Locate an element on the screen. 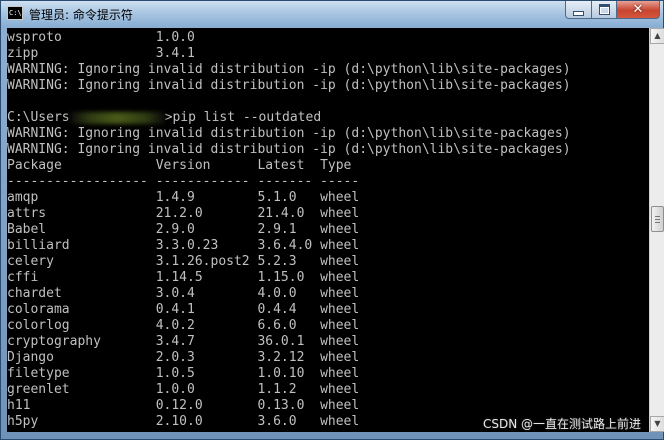 The height and width of the screenshot is (440, 664). vertical-scrollbar: ▲ ▼ is located at coordinates (656, 230).